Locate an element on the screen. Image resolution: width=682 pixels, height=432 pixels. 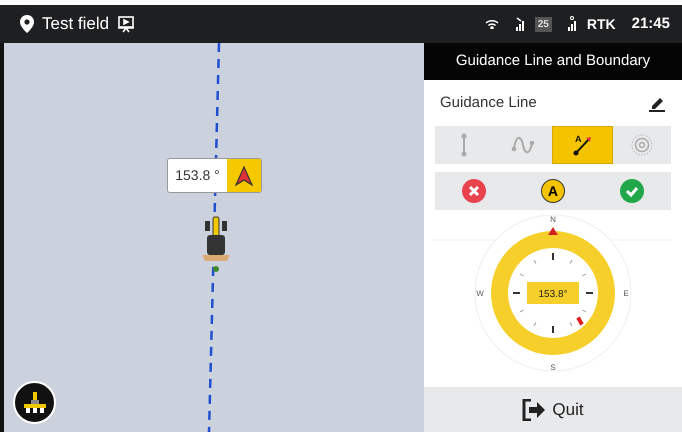
compass-heading: 153.8° is located at coordinates (553, 294).